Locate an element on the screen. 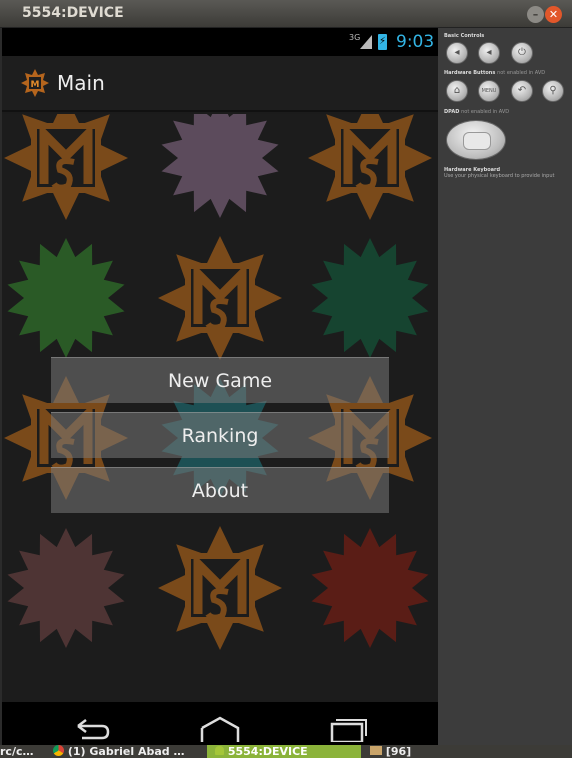  window-title: 5554:DEVICE is located at coordinates (73, 13).